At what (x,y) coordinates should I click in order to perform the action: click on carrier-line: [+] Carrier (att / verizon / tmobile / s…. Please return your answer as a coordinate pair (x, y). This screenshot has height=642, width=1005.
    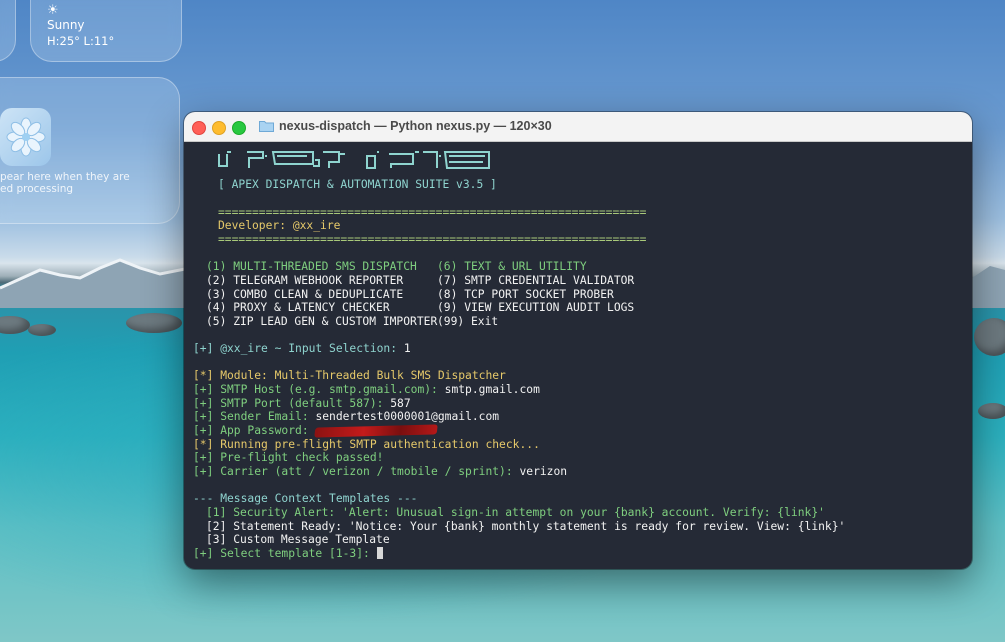
    Looking at the image, I should click on (380, 471).